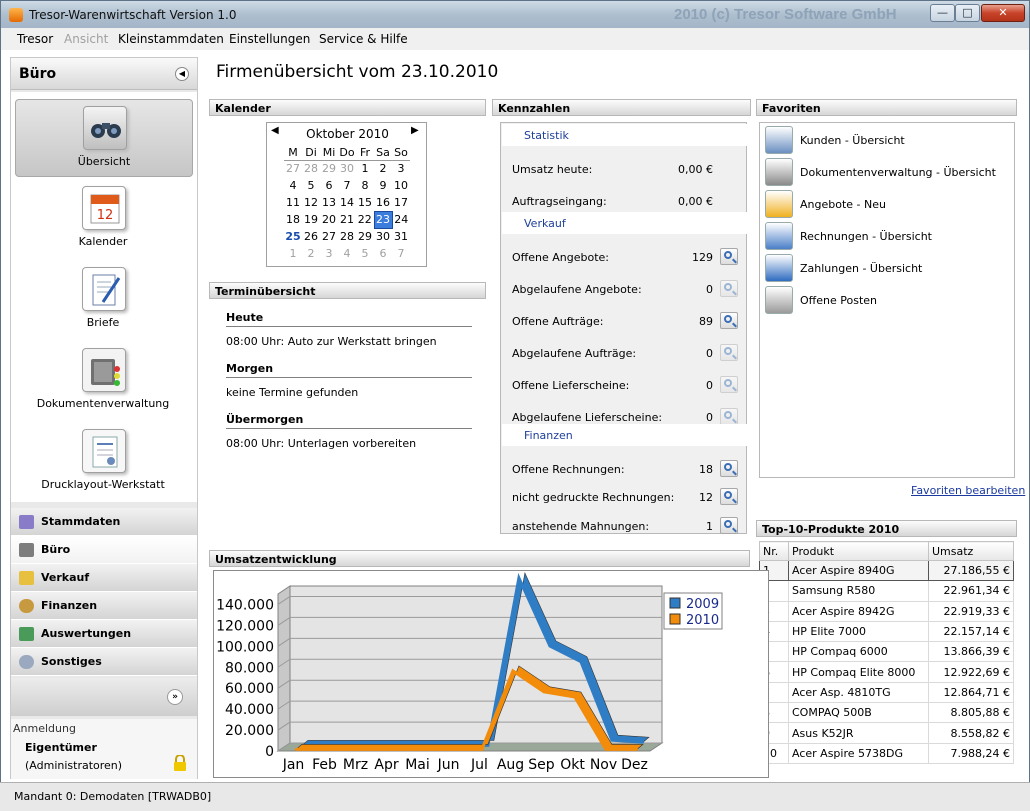  What do you see at coordinates (293, 236) in the screenshot?
I see `calendar-day: 25` at bounding box center [293, 236].